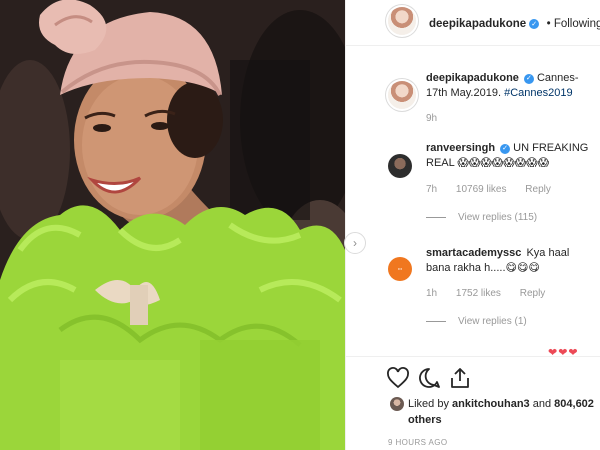 This screenshot has height=450, width=600. What do you see at coordinates (439, 118) in the screenshot?
I see `caption-meta: 9h` at bounding box center [439, 118].